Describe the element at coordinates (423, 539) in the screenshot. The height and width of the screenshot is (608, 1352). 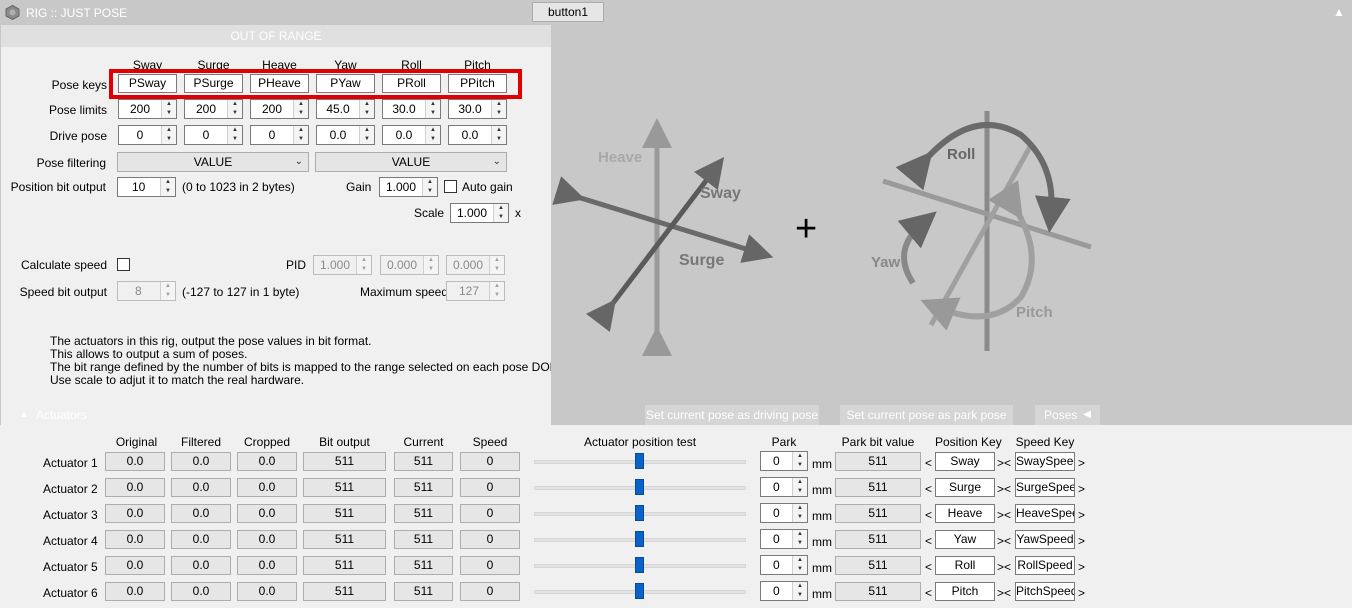
I see `current-value: 511` at that location.